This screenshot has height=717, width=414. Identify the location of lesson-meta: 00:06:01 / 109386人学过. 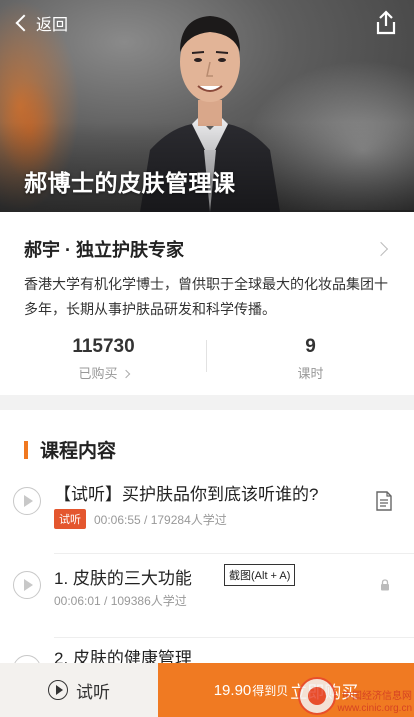
(120, 600).